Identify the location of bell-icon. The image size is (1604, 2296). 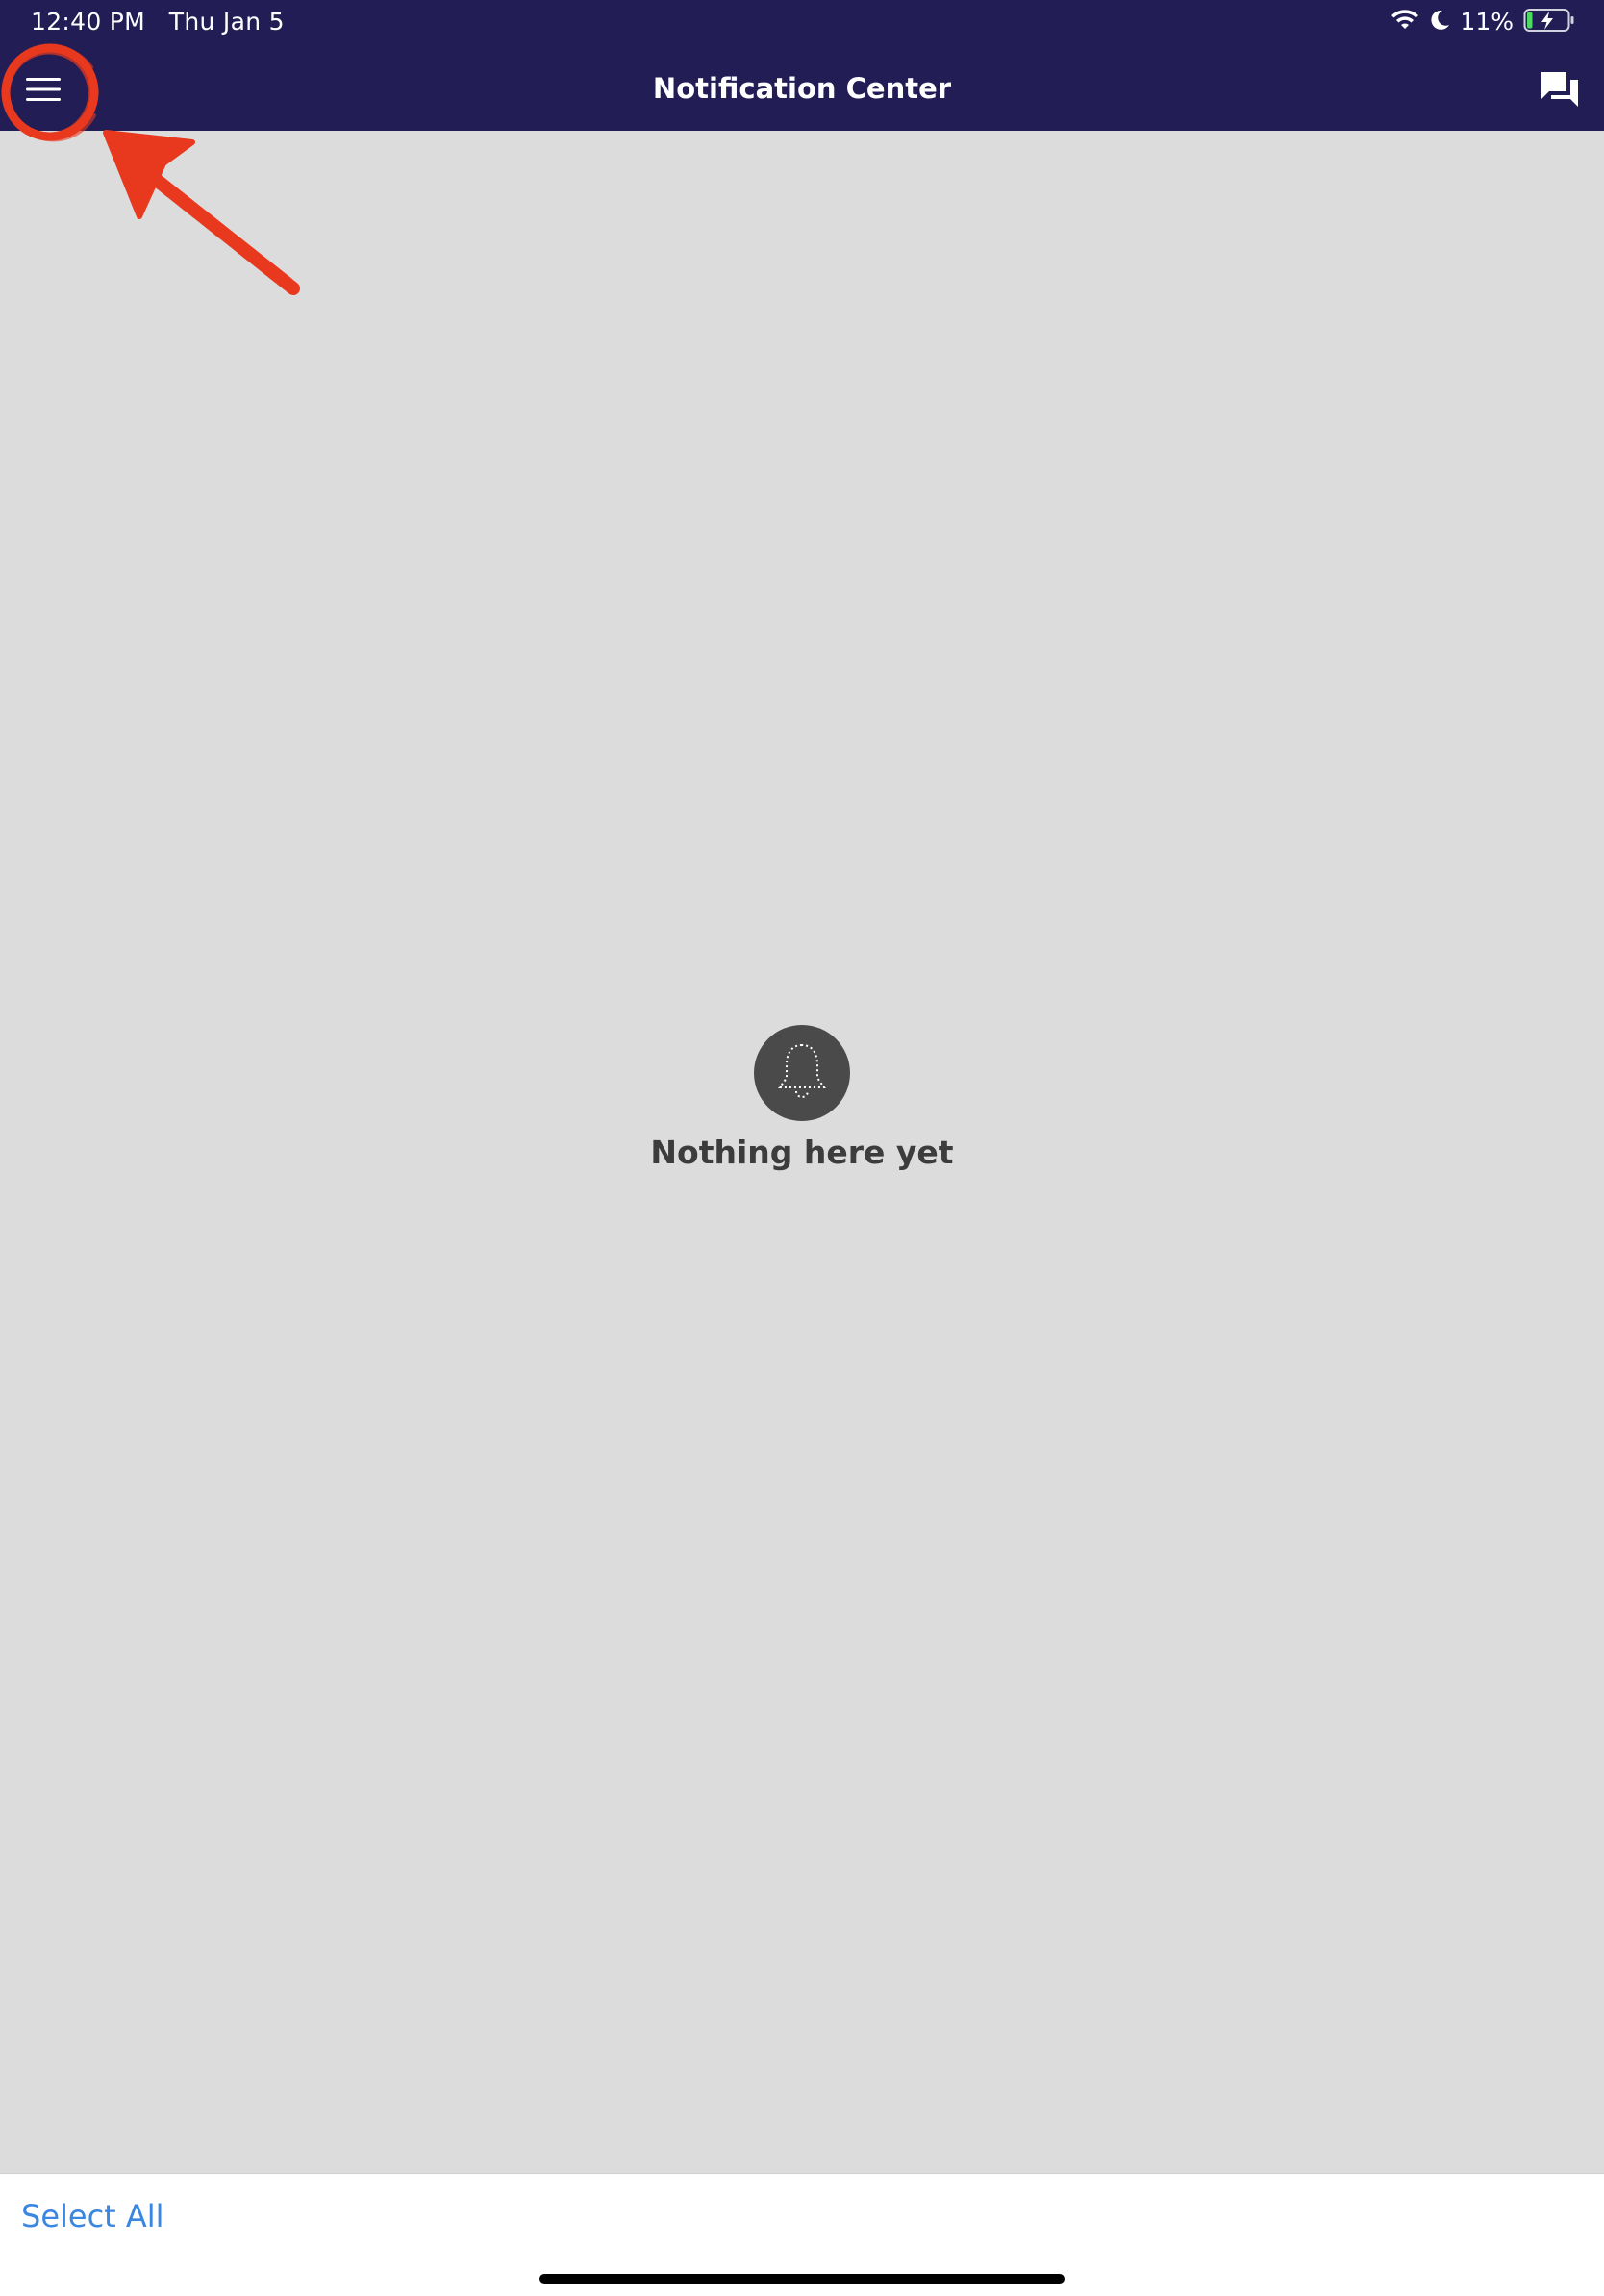
(802, 1073).